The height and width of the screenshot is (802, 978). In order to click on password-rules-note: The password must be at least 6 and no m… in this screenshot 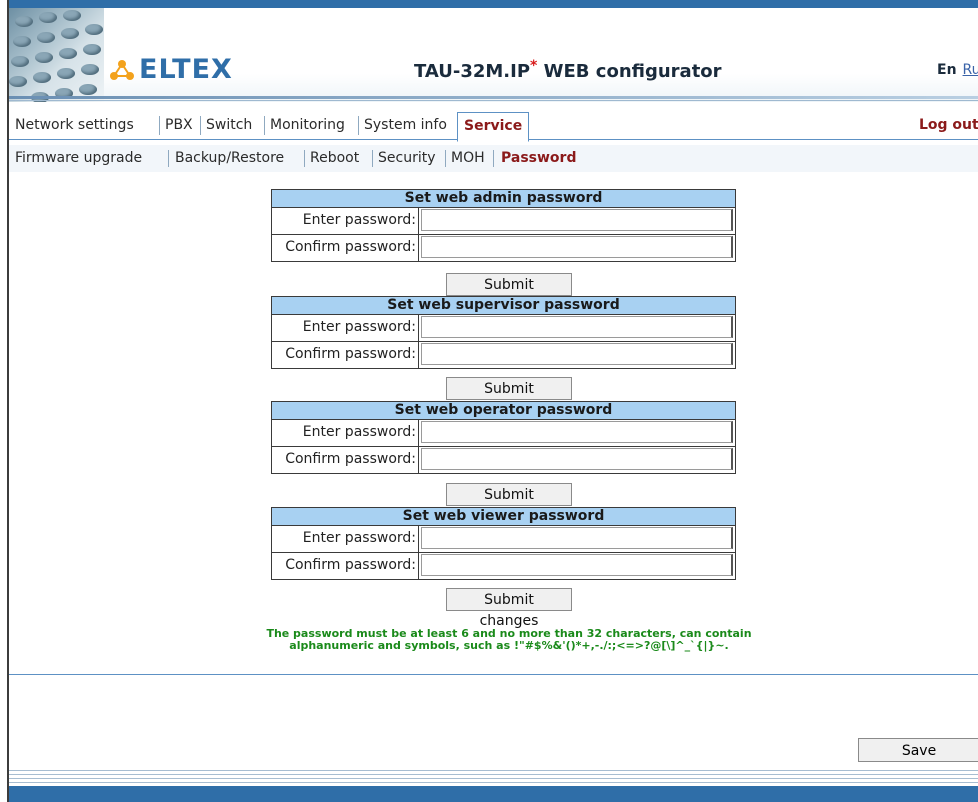, I will do `click(509, 640)`.